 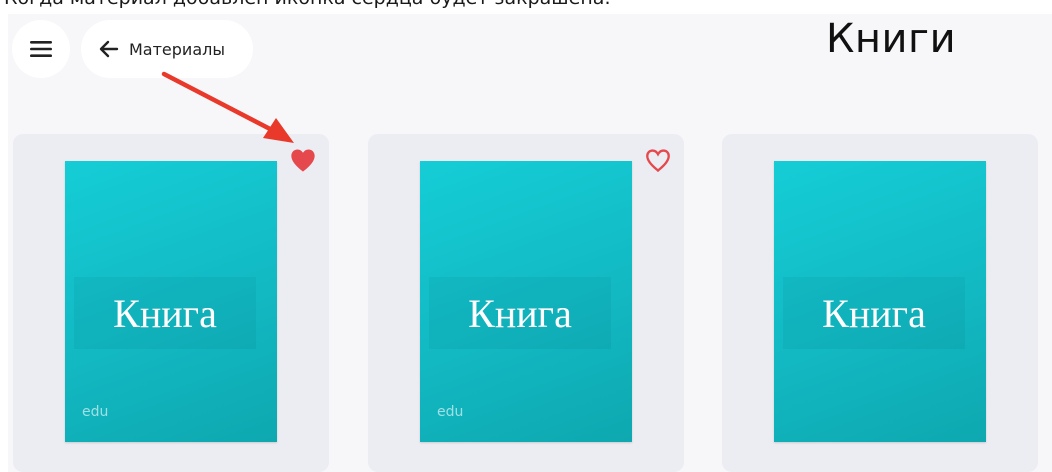 What do you see at coordinates (303, 160) in the screenshot?
I see `heart-filled-icon` at bounding box center [303, 160].